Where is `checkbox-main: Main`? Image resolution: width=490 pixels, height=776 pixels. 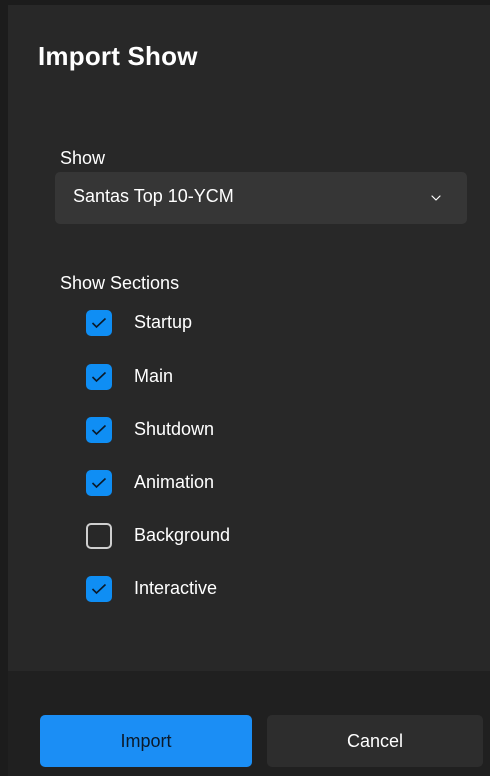
checkbox-main: Main is located at coordinates (236, 376).